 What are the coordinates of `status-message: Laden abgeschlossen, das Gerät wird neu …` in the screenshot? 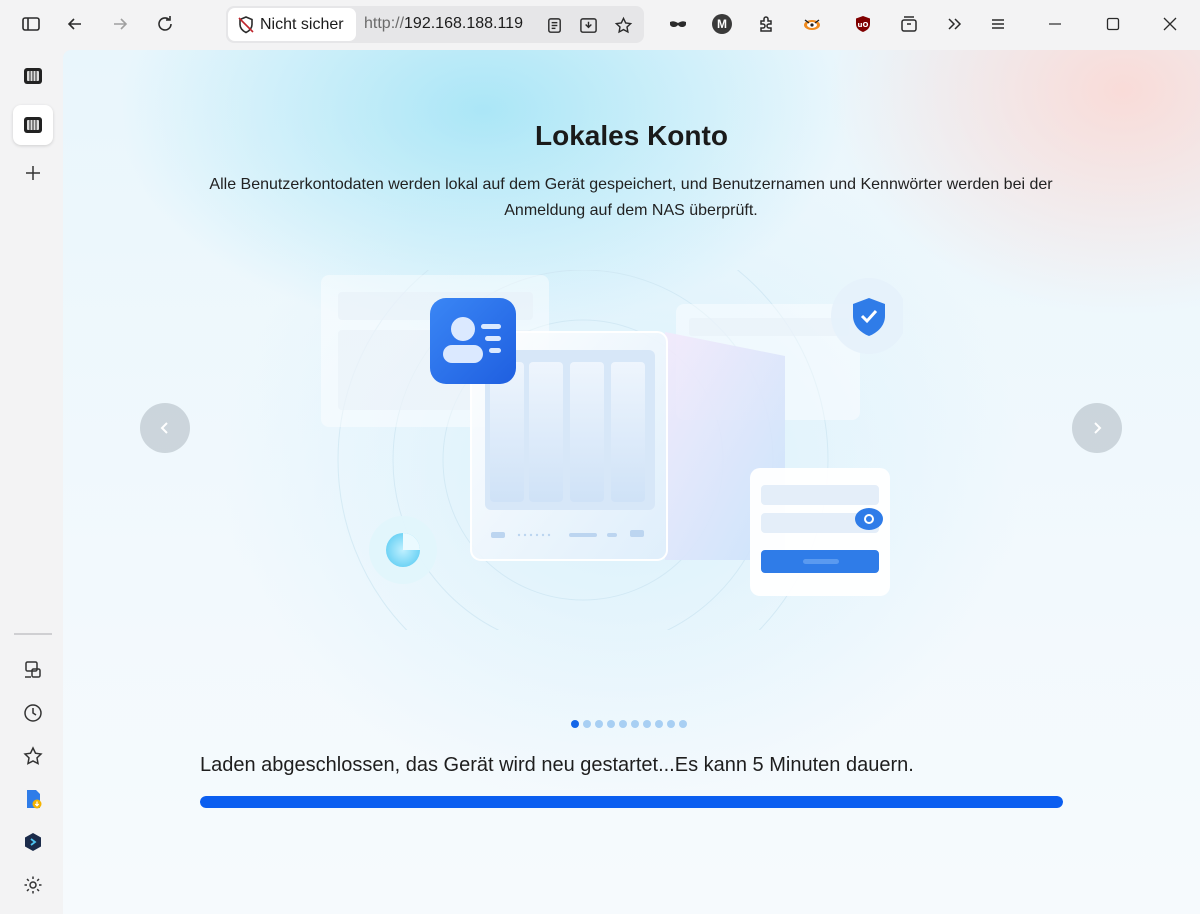 It's located at (557, 765).